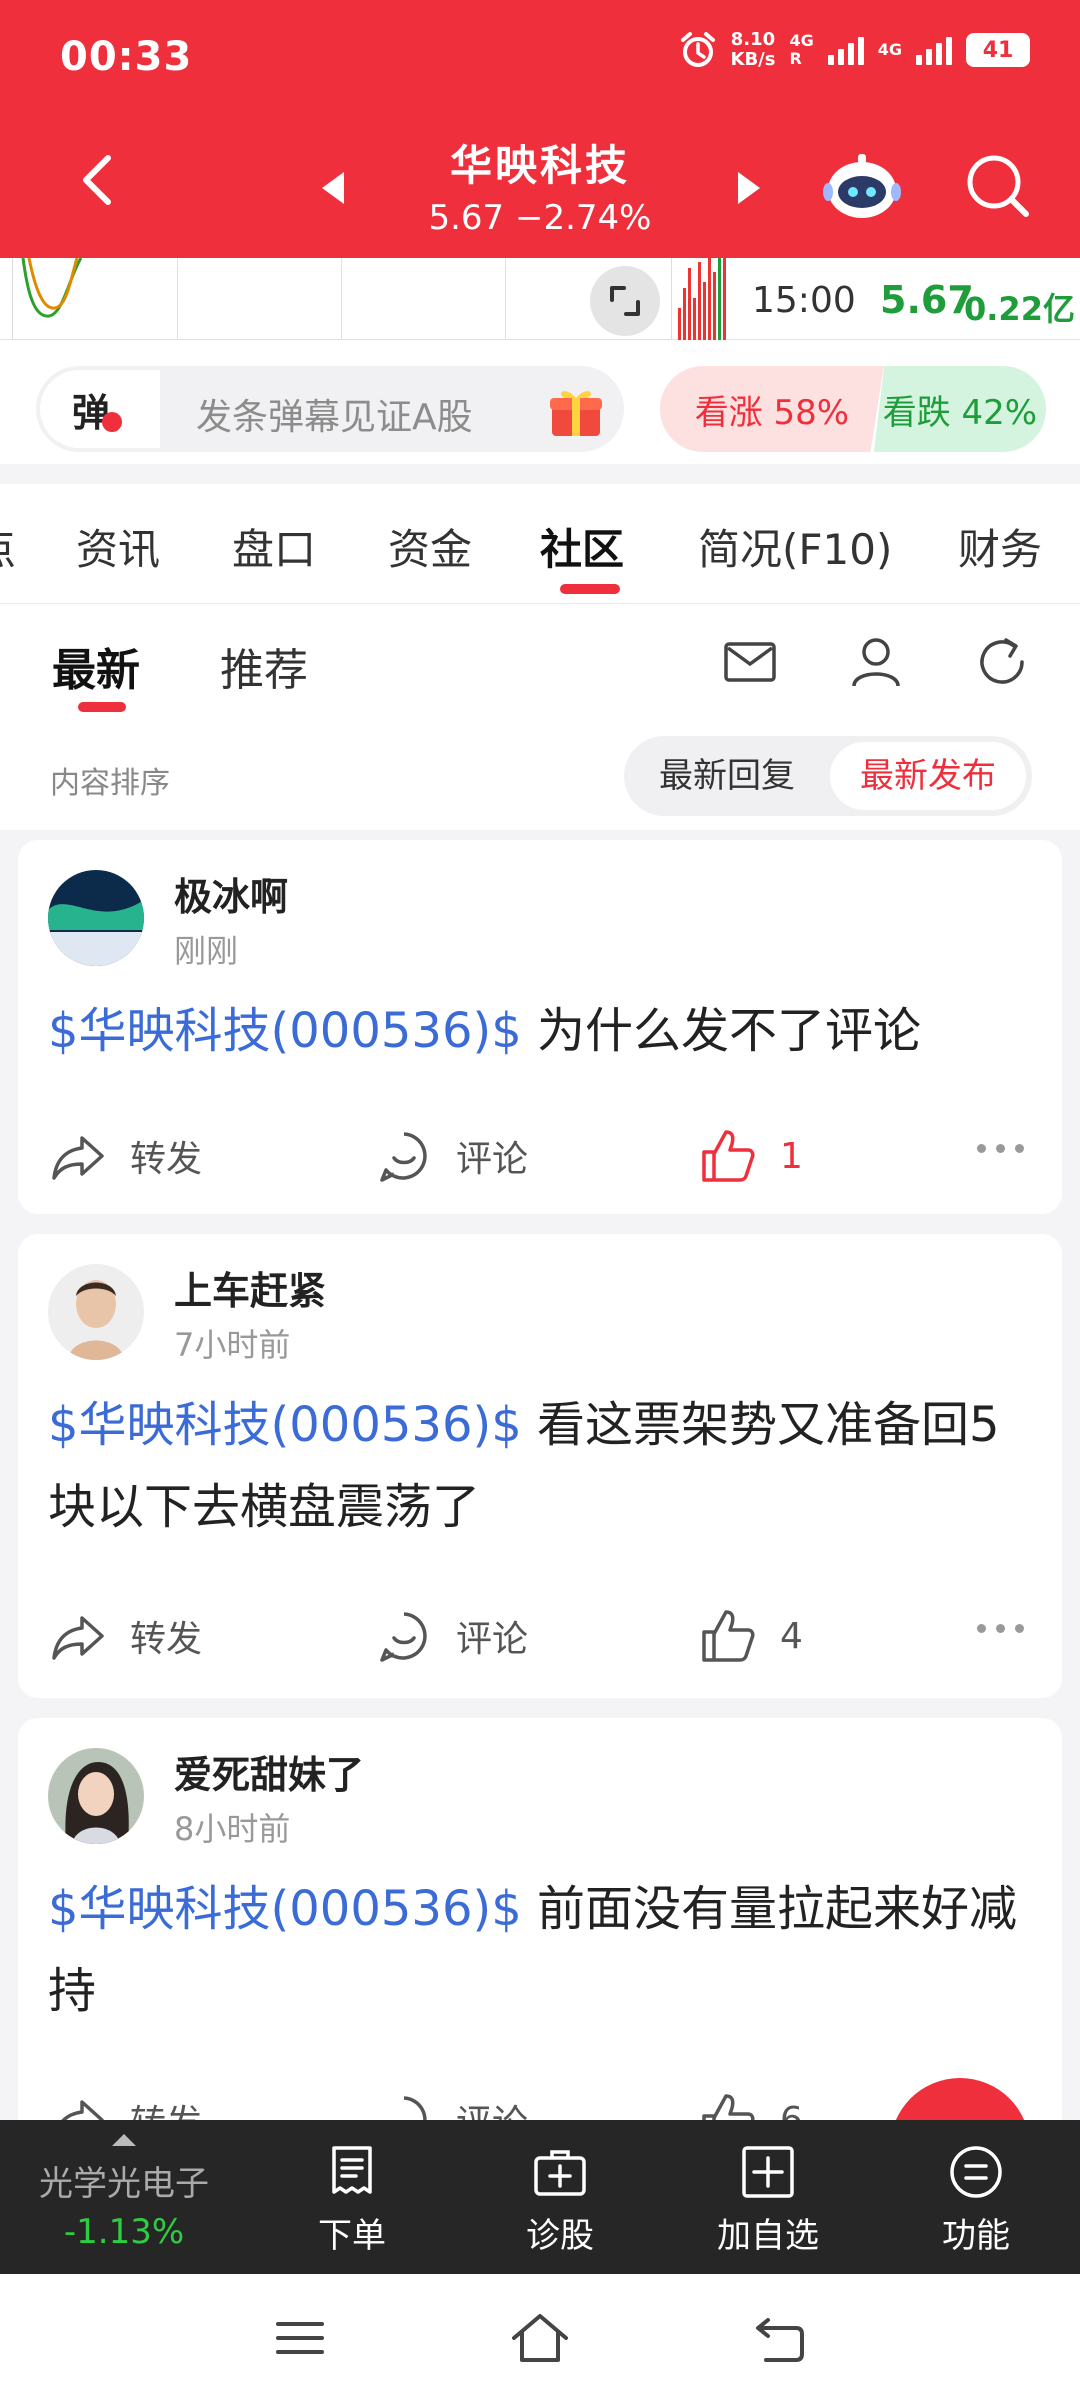 The width and height of the screenshot is (1080, 2400). I want to click on post-actions: 转发 评论 1, so click(540, 1156).